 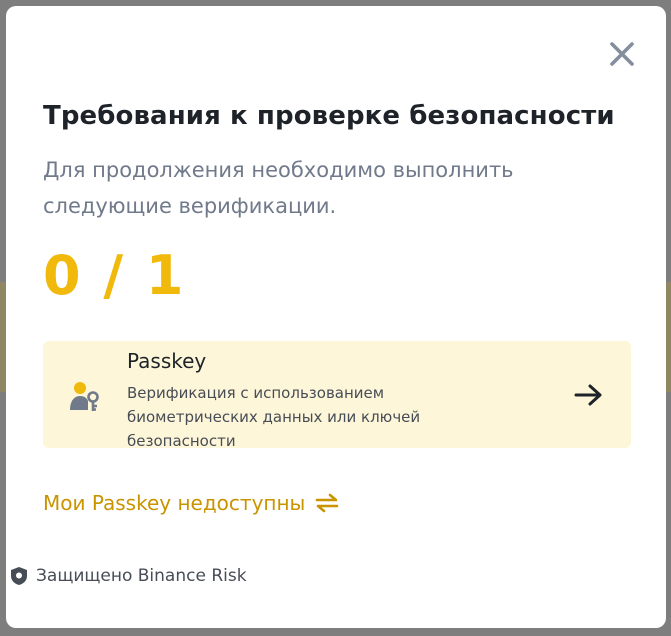 I want to click on footer-label: Защищено Binance Risk, so click(x=141, y=576).